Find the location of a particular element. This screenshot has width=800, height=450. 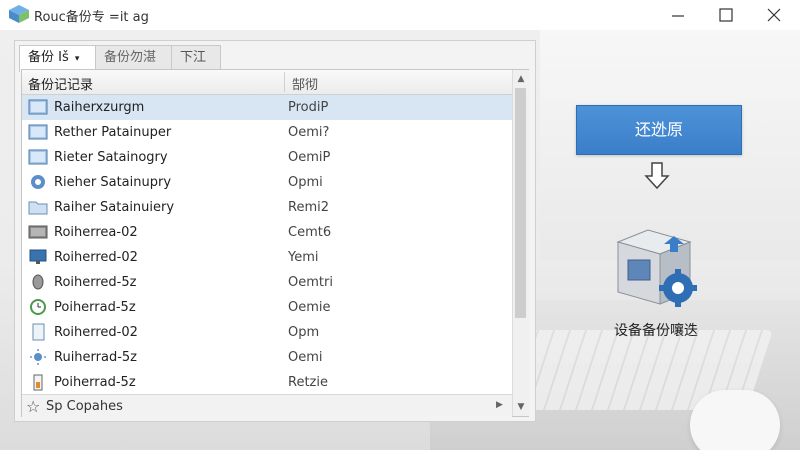

tab-download-label: 下江 is located at coordinates (193, 57).